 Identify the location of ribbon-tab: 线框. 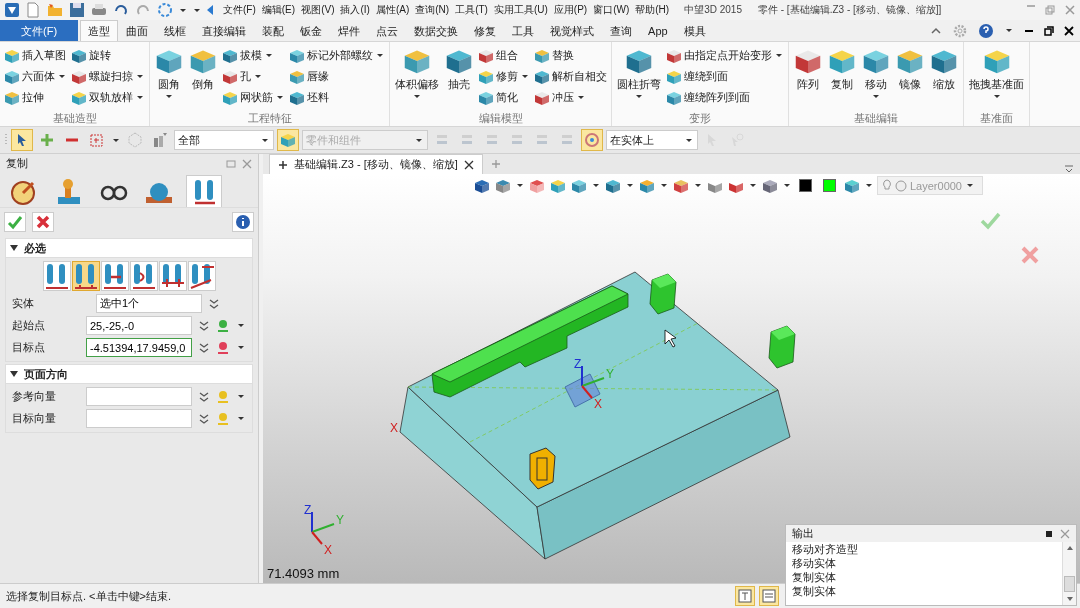
(175, 30).